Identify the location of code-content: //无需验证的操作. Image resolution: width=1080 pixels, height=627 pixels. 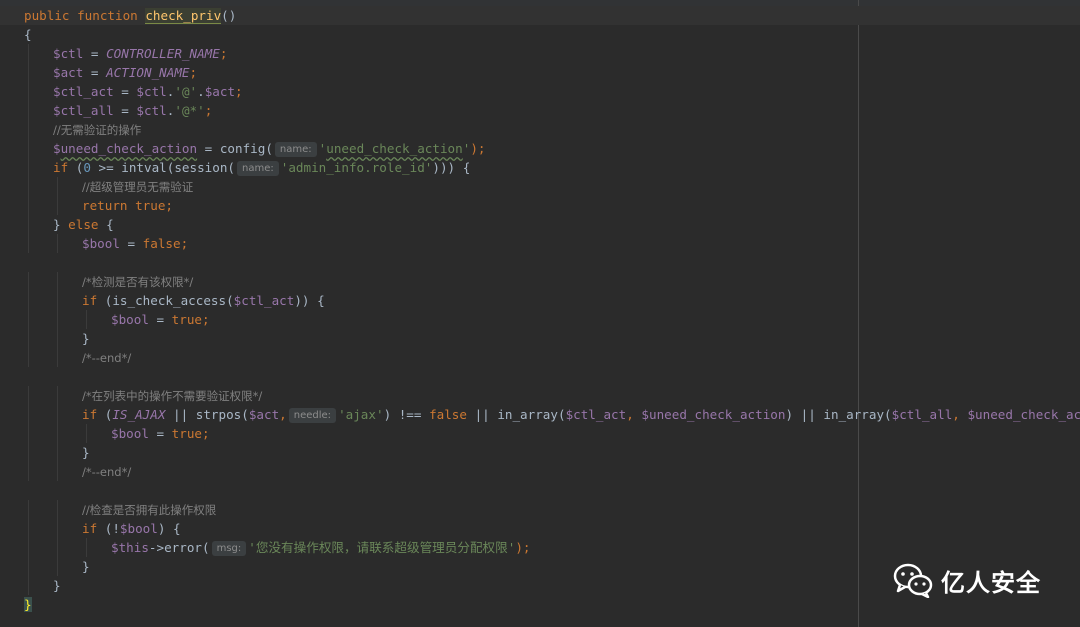
(82, 129).